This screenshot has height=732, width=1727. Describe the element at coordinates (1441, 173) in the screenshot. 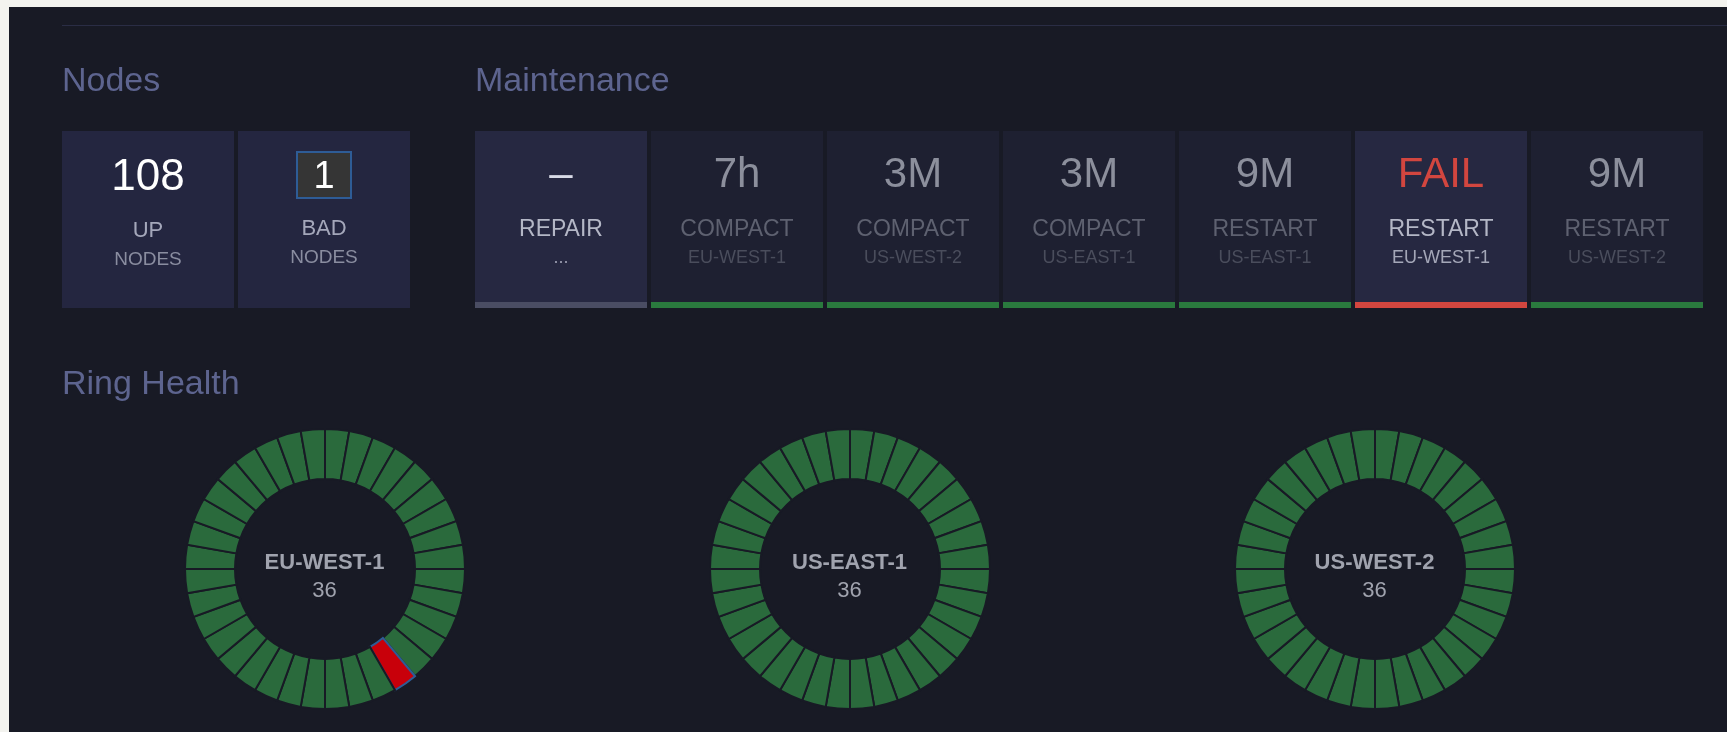

I see `task-value: FAIL` at that location.